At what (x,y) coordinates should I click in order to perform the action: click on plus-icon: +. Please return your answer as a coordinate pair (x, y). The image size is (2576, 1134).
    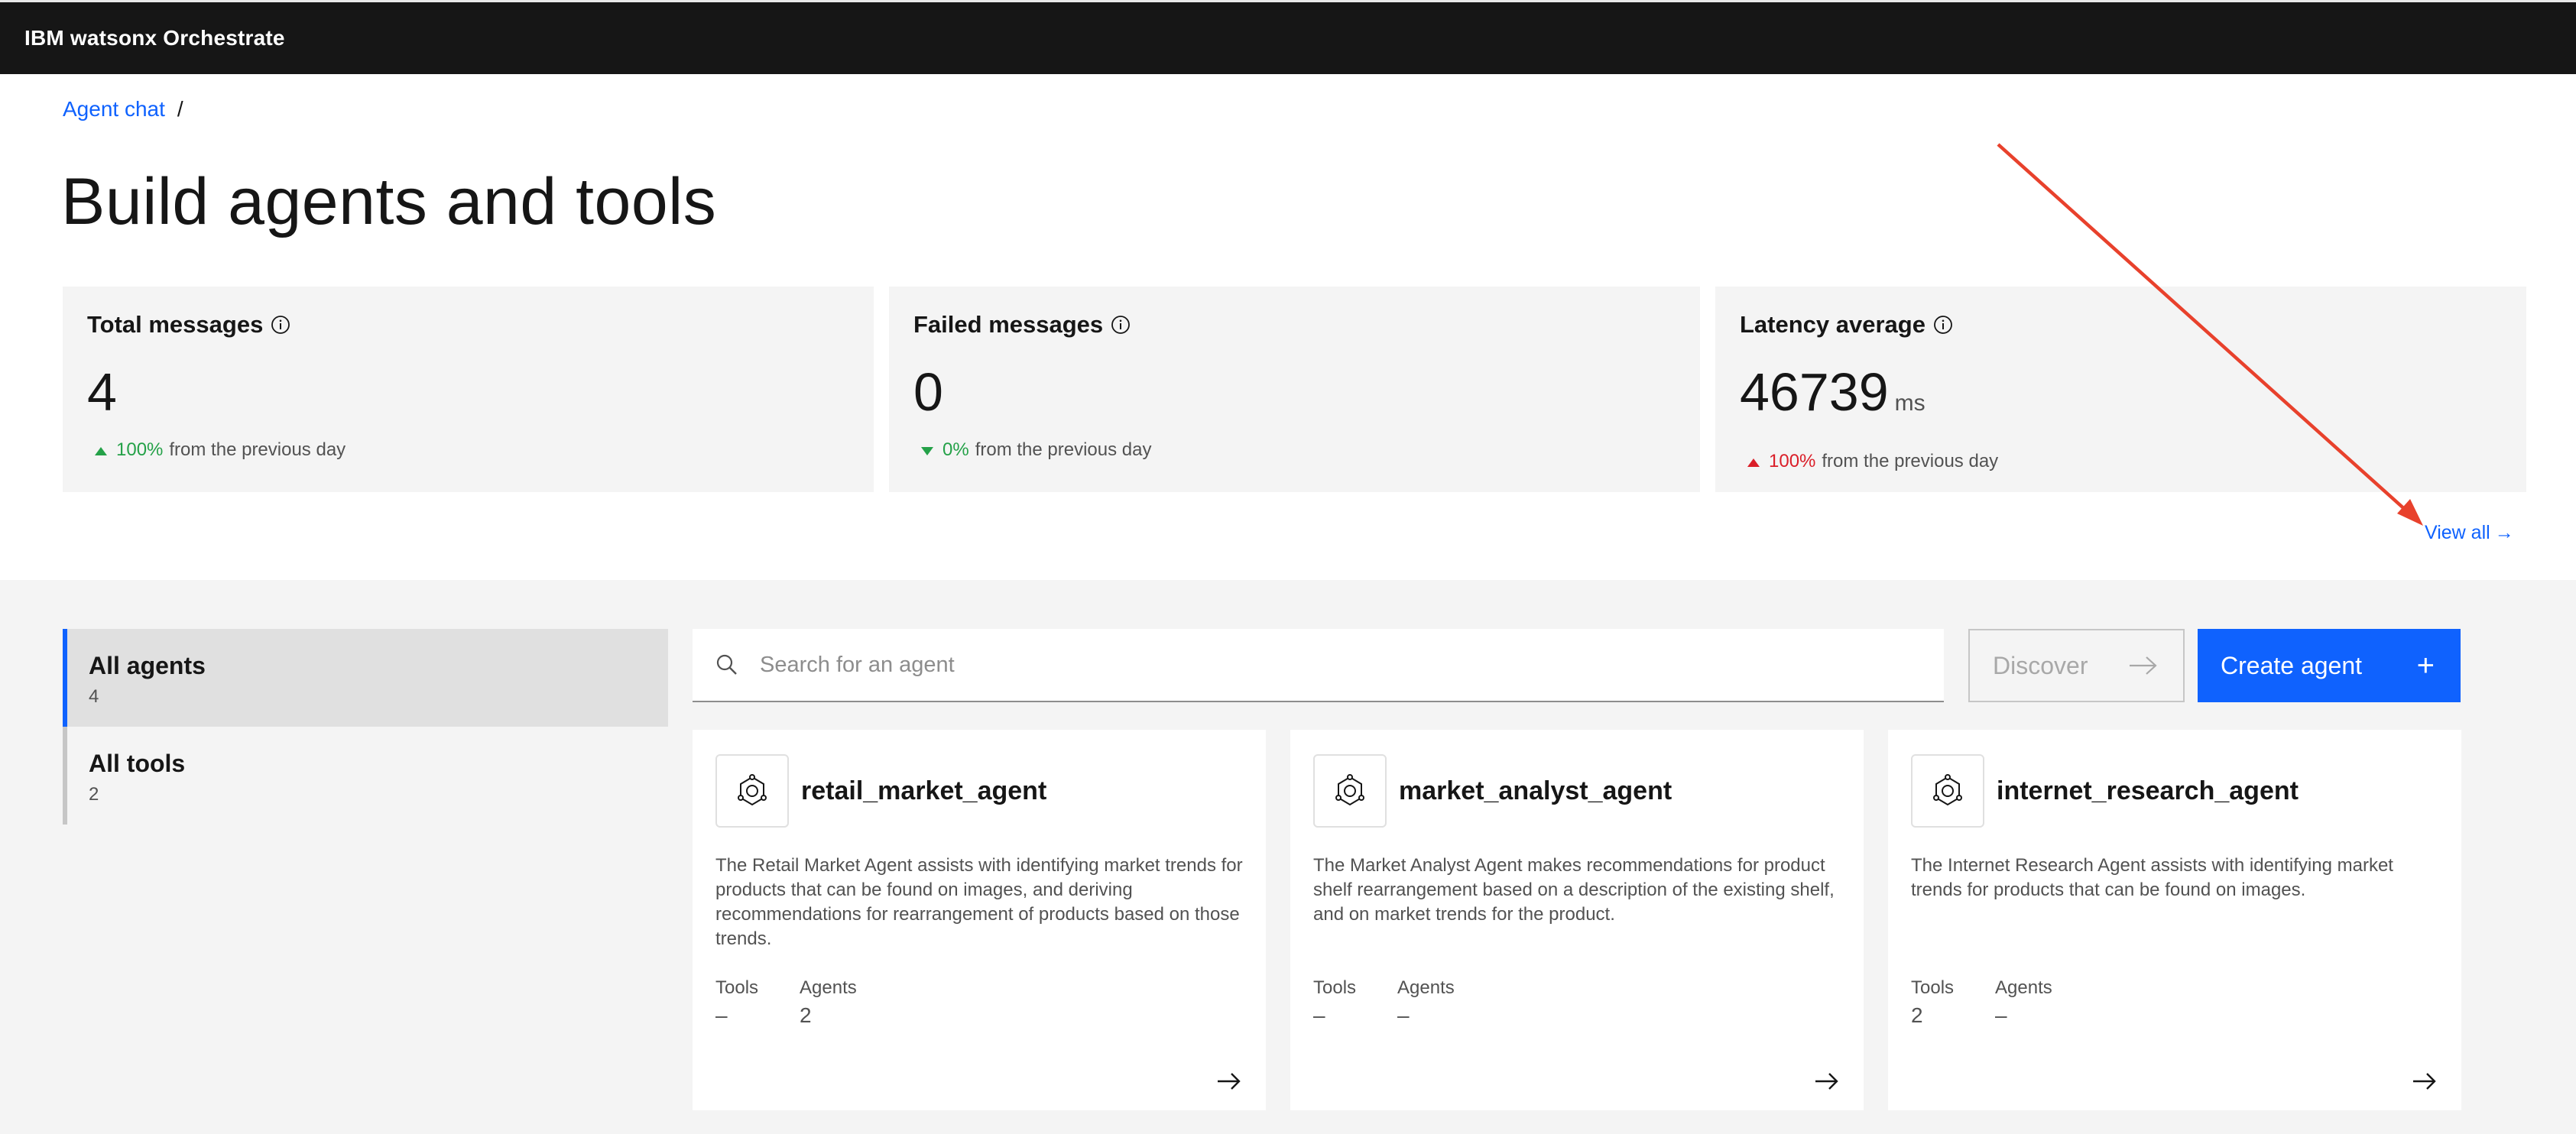
    Looking at the image, I should click on (2425, 666).